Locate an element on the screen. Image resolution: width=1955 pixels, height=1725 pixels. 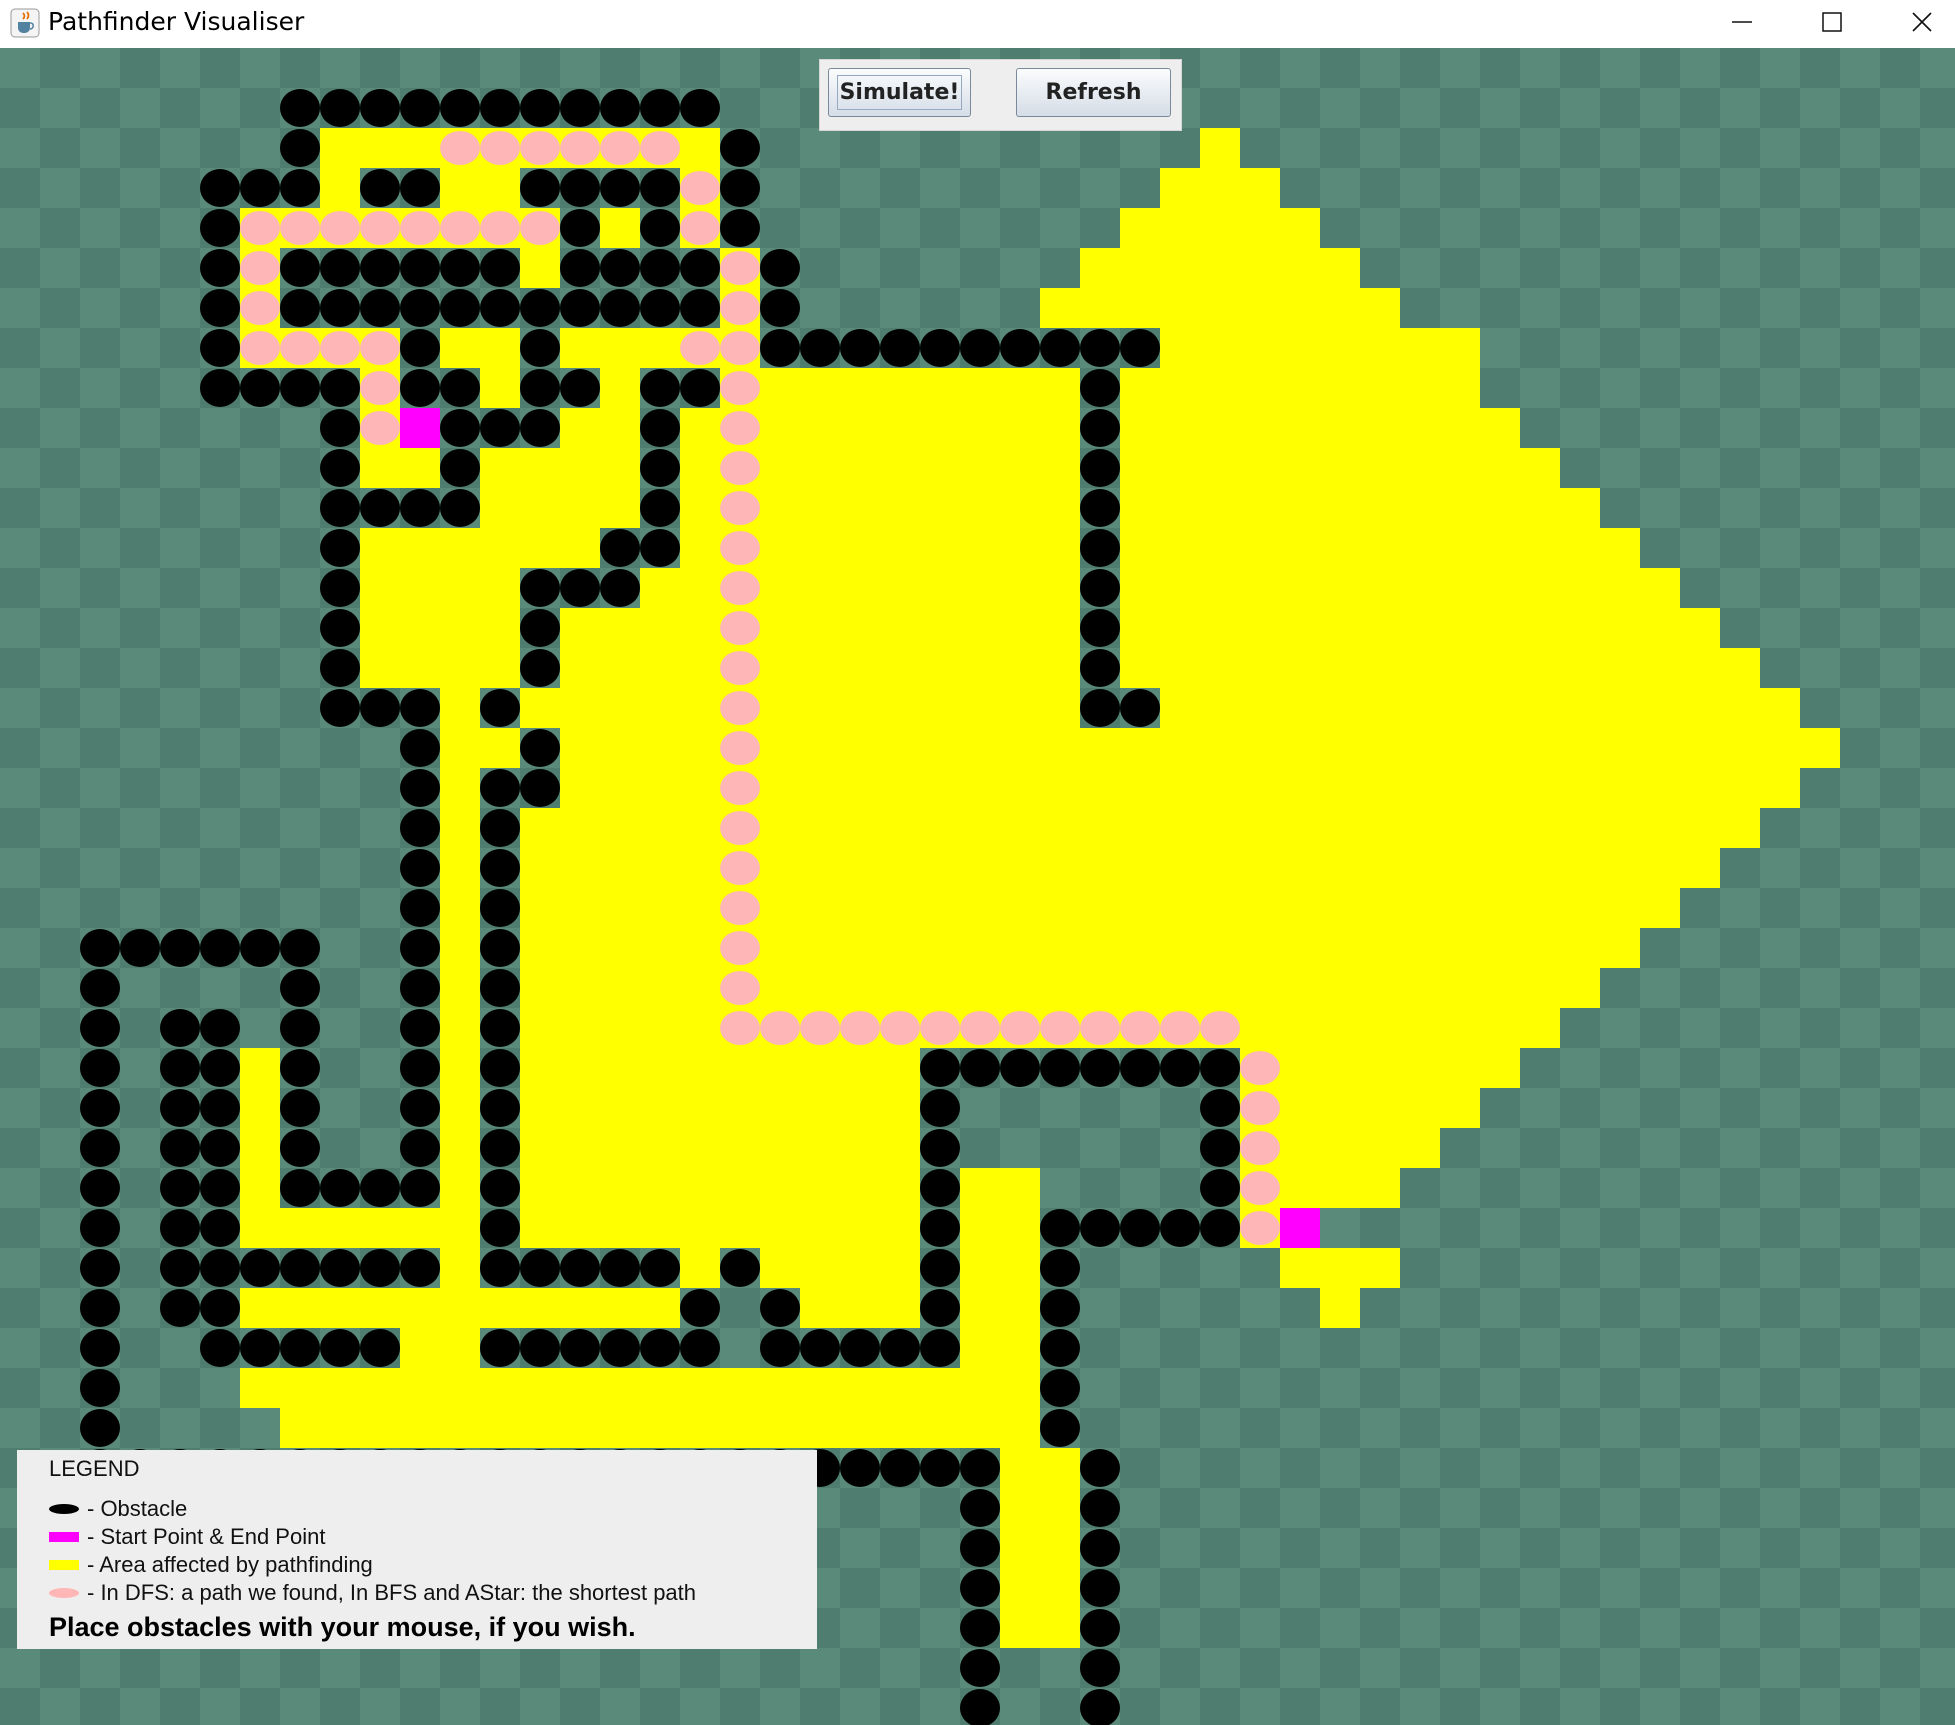
minimize-button is located at coordinates (1742, 22).